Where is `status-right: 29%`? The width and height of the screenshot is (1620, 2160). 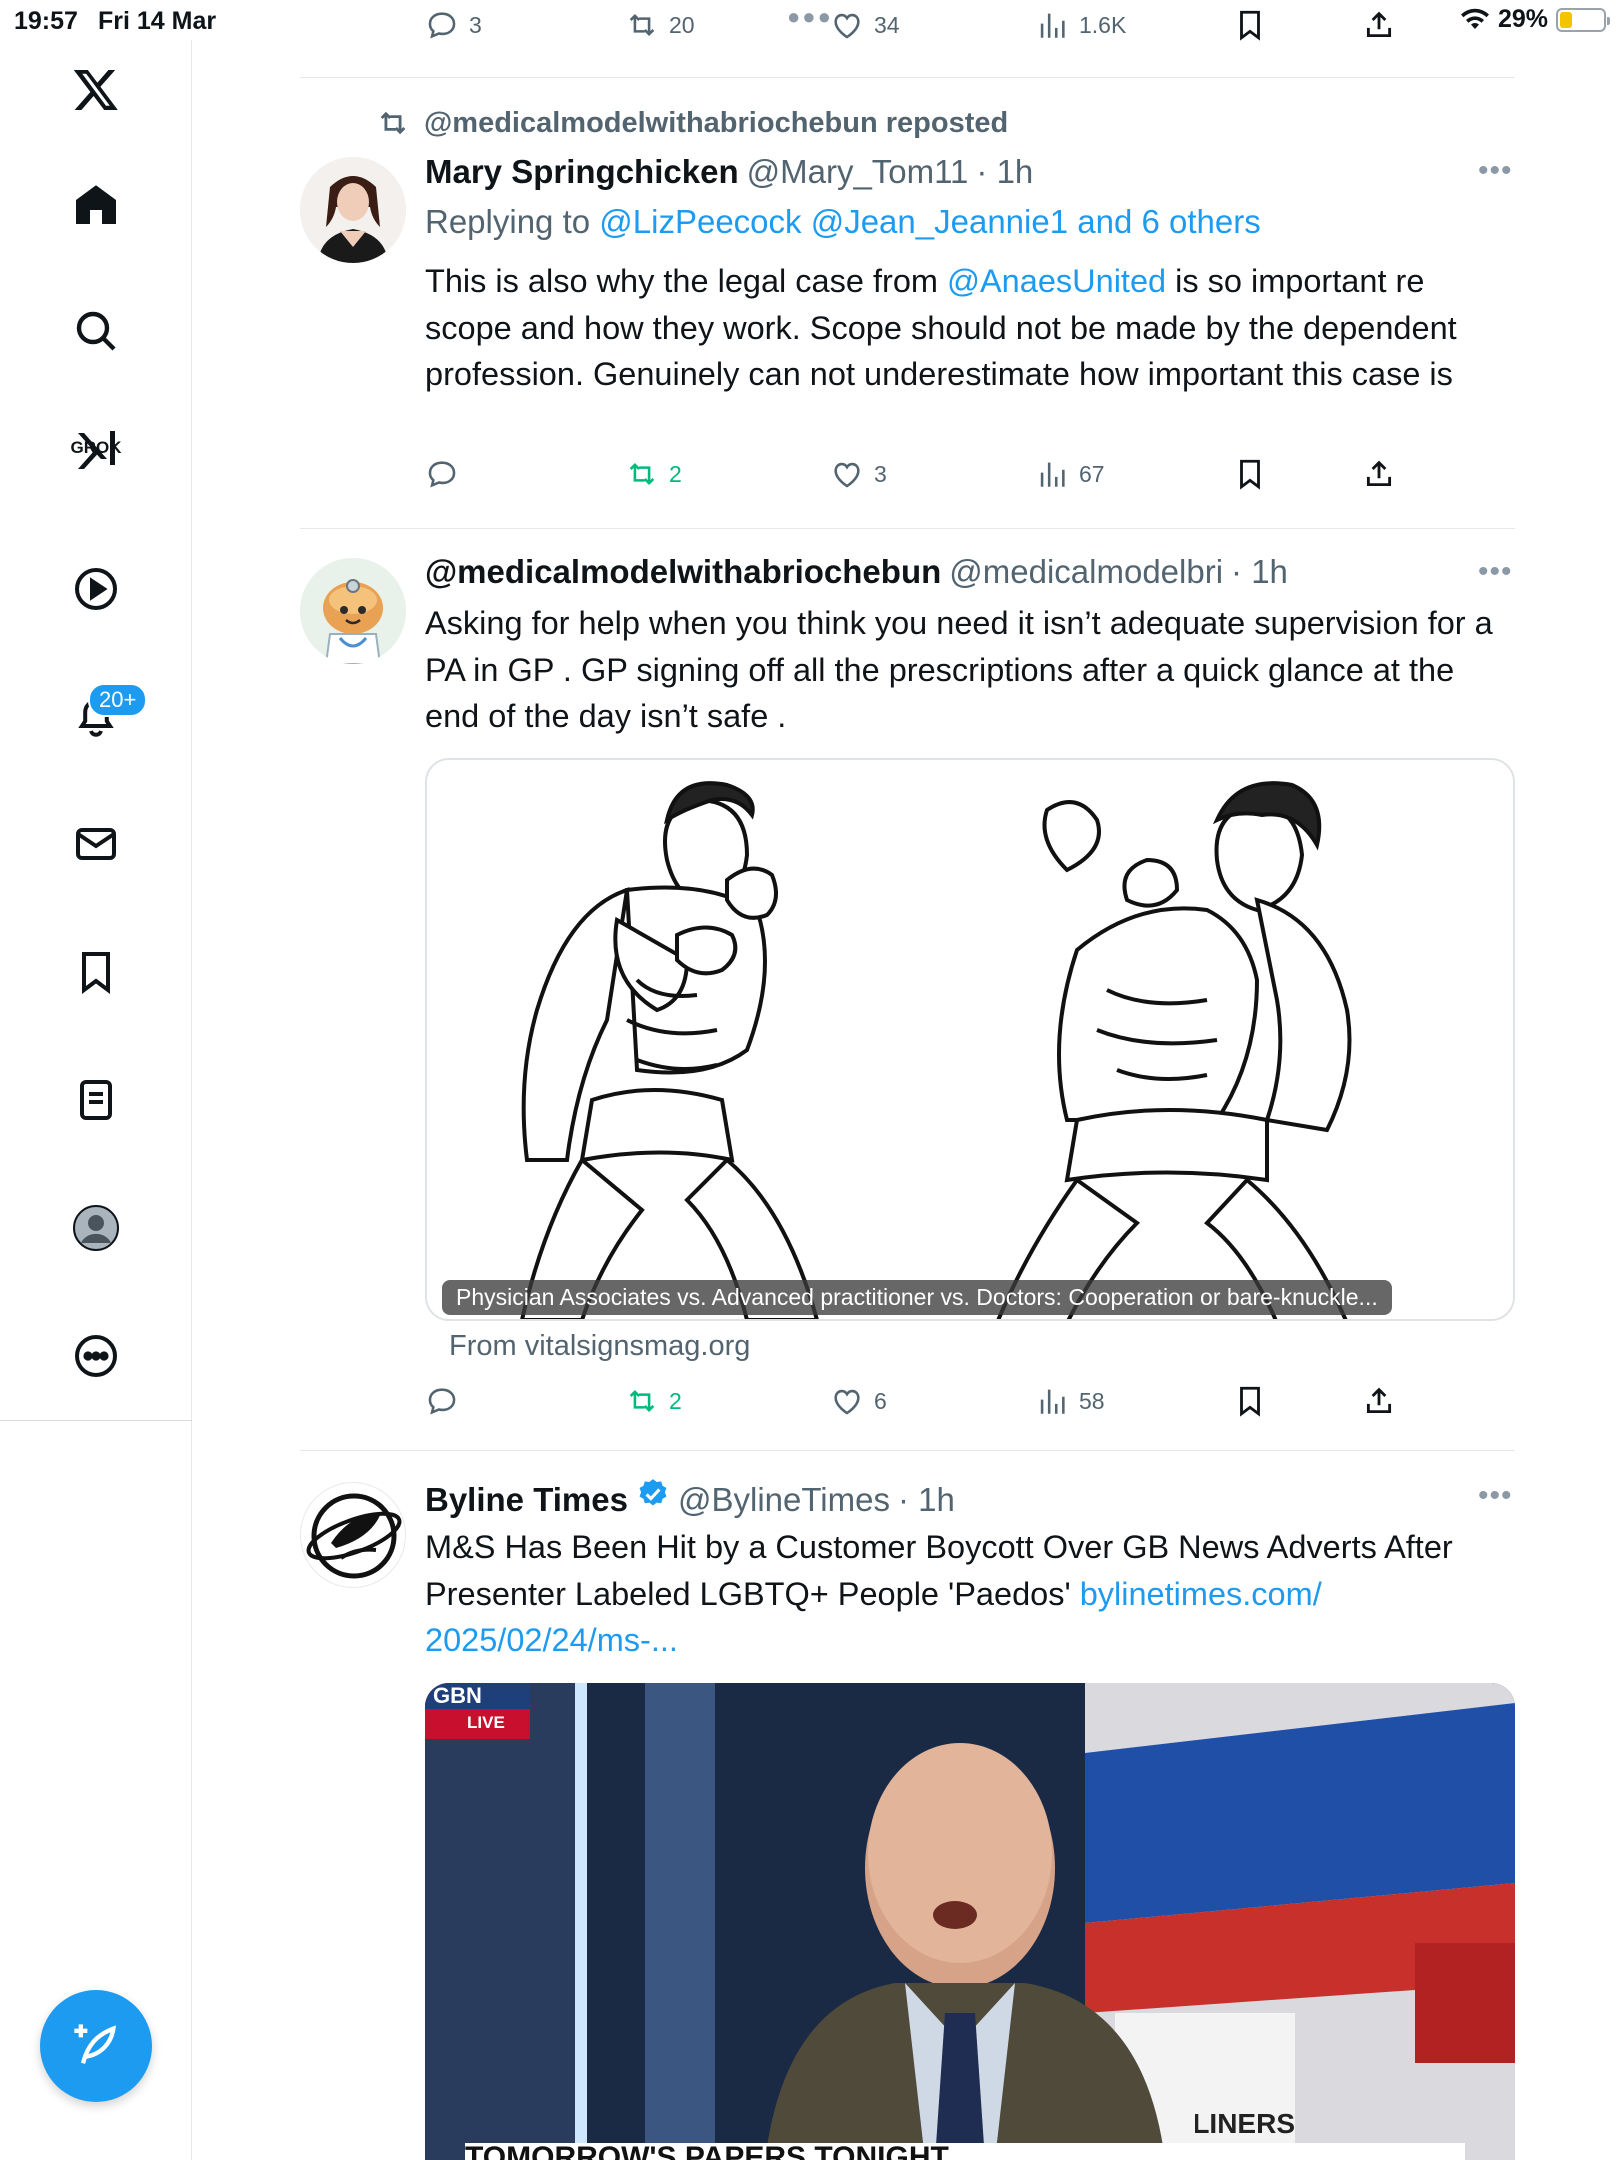 status-right: 29% is located at coordinates (1535, 19).